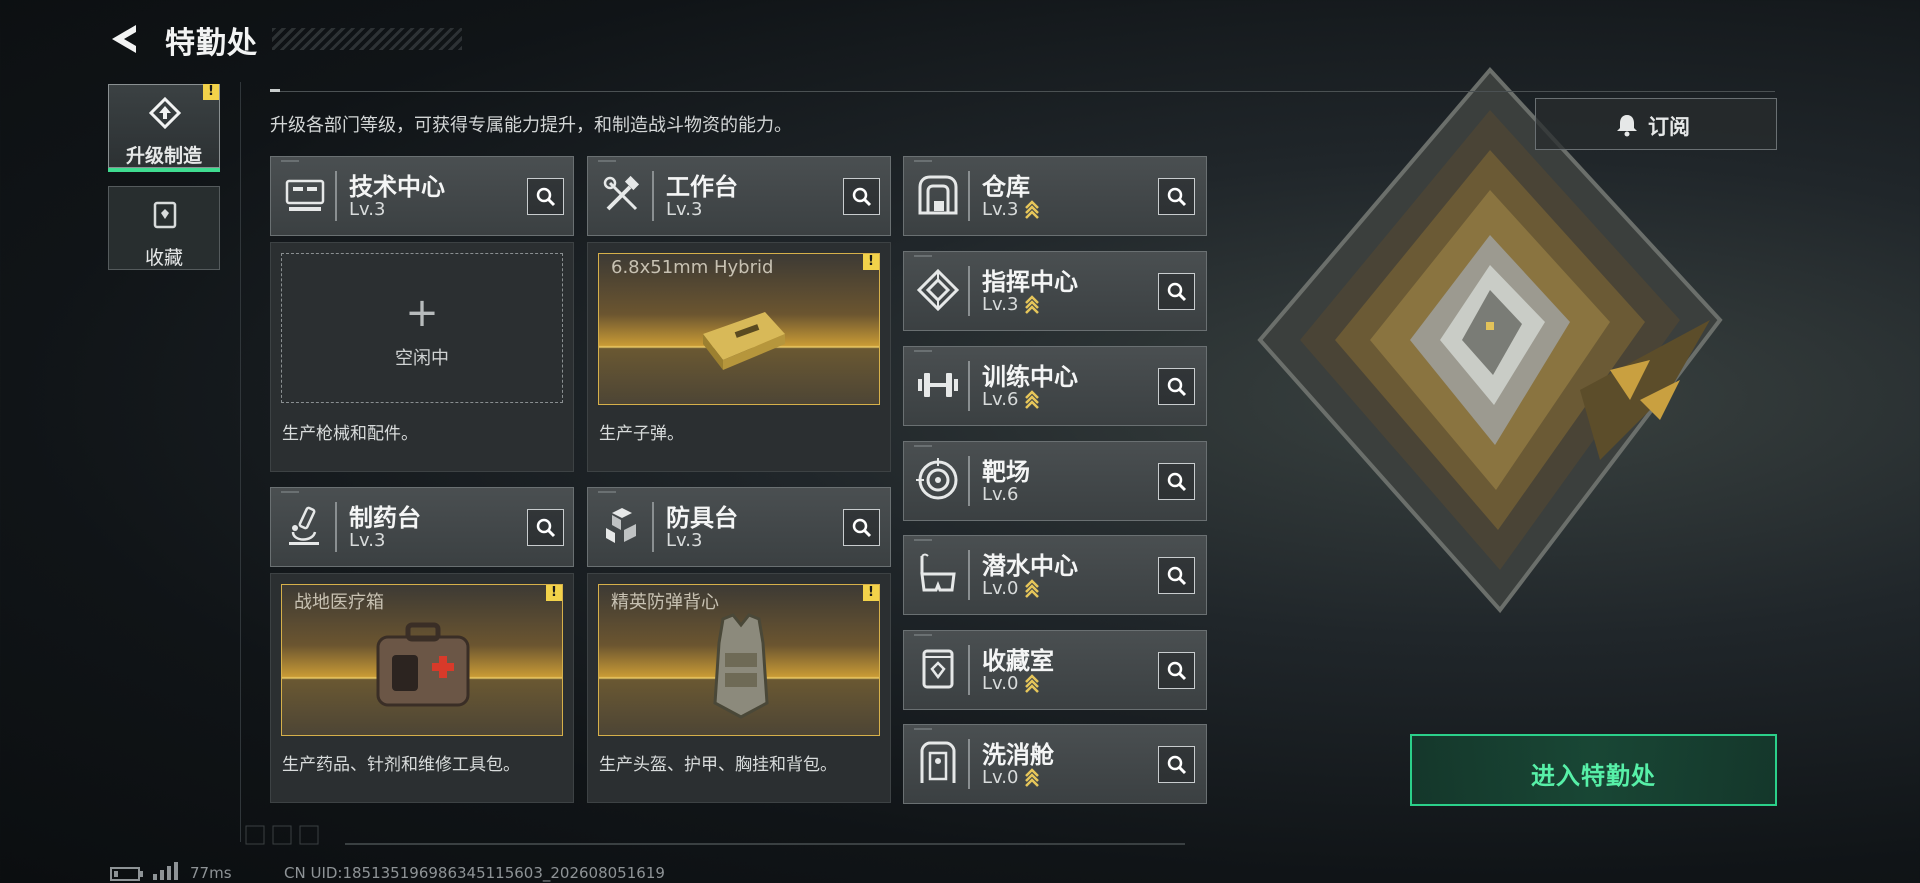  Describe the element at coordinates (127, 874) in the screenshot. I see `battery-icon` at that location.